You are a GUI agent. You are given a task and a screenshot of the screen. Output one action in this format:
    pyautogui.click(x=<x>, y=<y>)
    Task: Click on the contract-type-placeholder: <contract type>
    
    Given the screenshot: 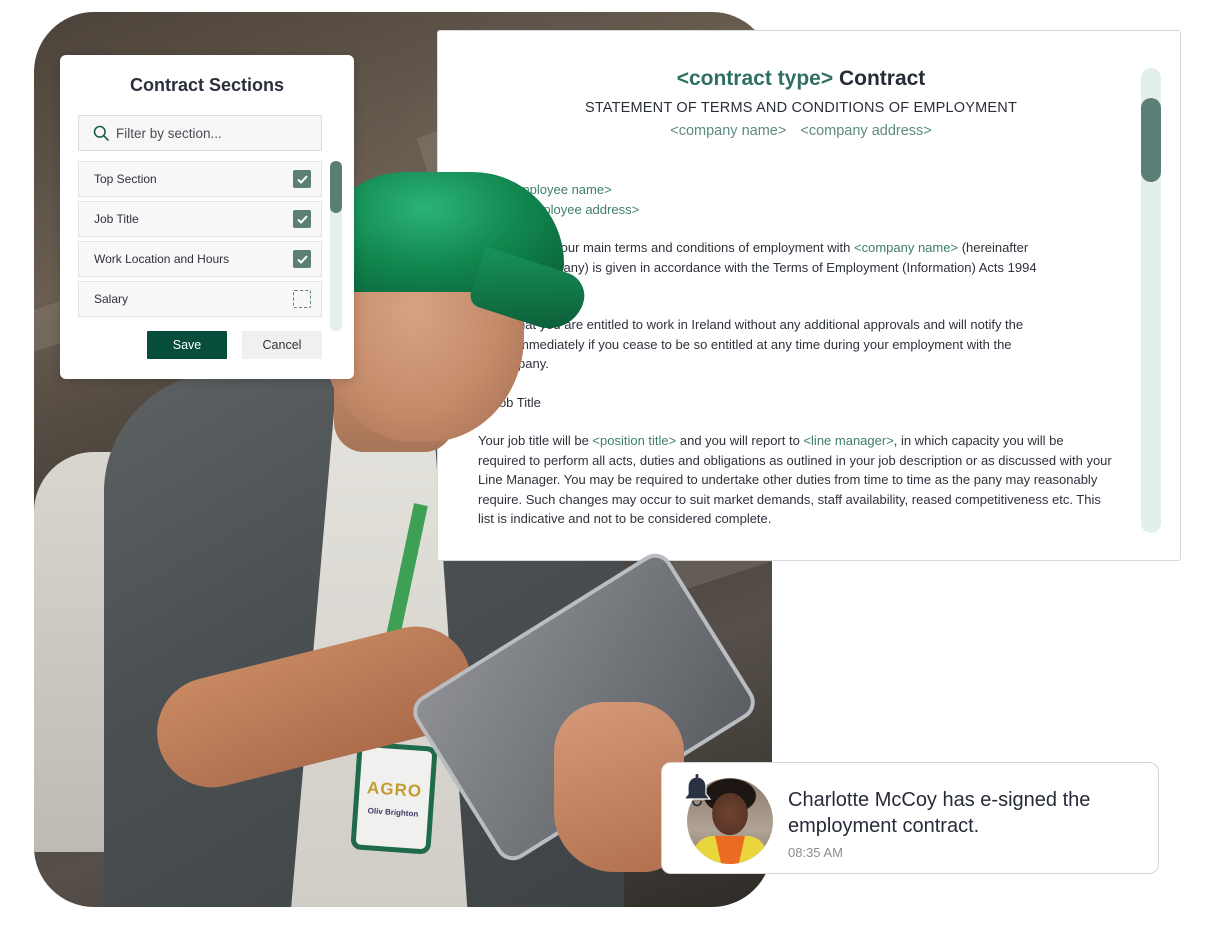 What is the action you would take?
    pyautogui.click(x=755, y=78)
    